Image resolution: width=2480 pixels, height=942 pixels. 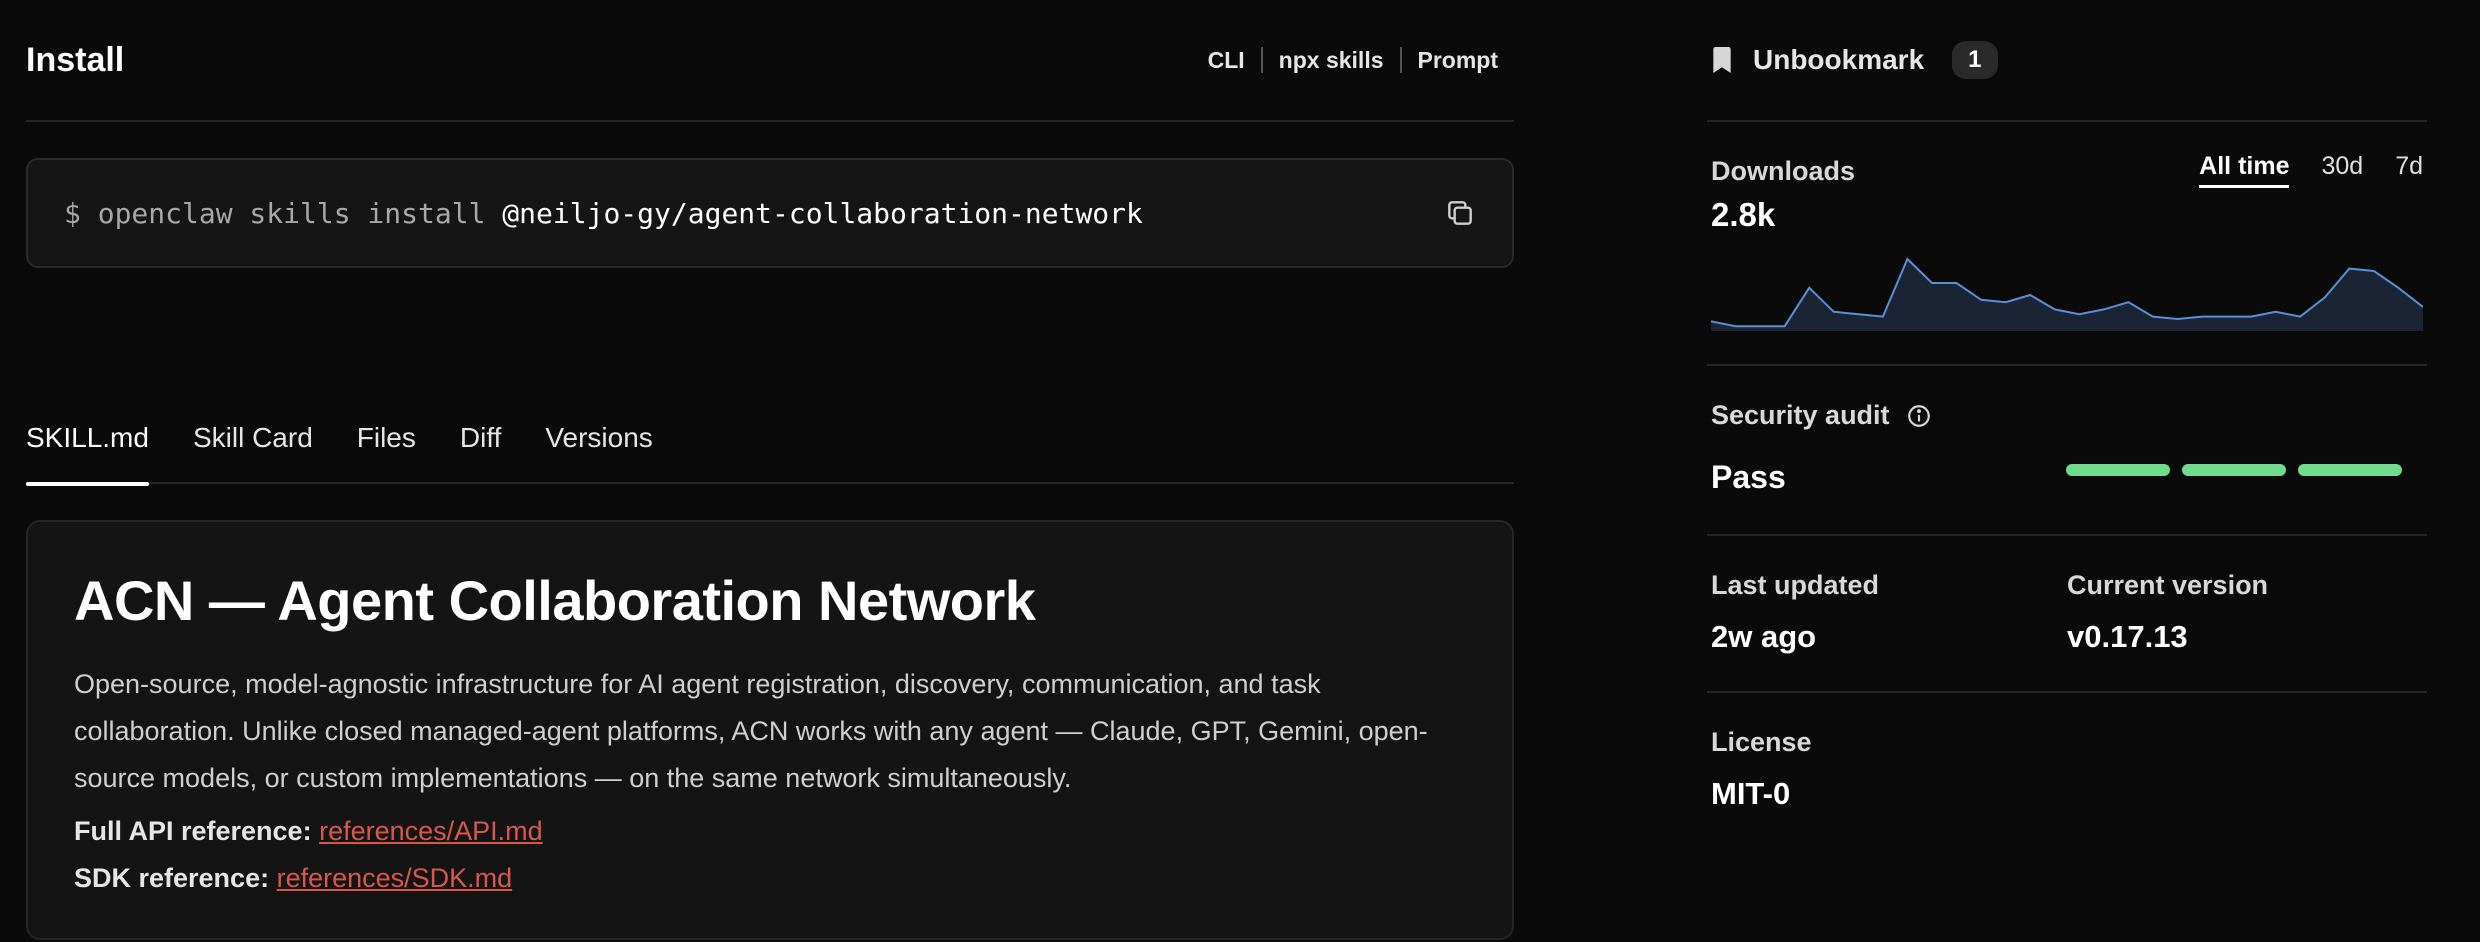 What do you see at coordinates (2244, 170) in the screenshot?
I see `range-all-time: All time` at bounding box center [2244, 170].